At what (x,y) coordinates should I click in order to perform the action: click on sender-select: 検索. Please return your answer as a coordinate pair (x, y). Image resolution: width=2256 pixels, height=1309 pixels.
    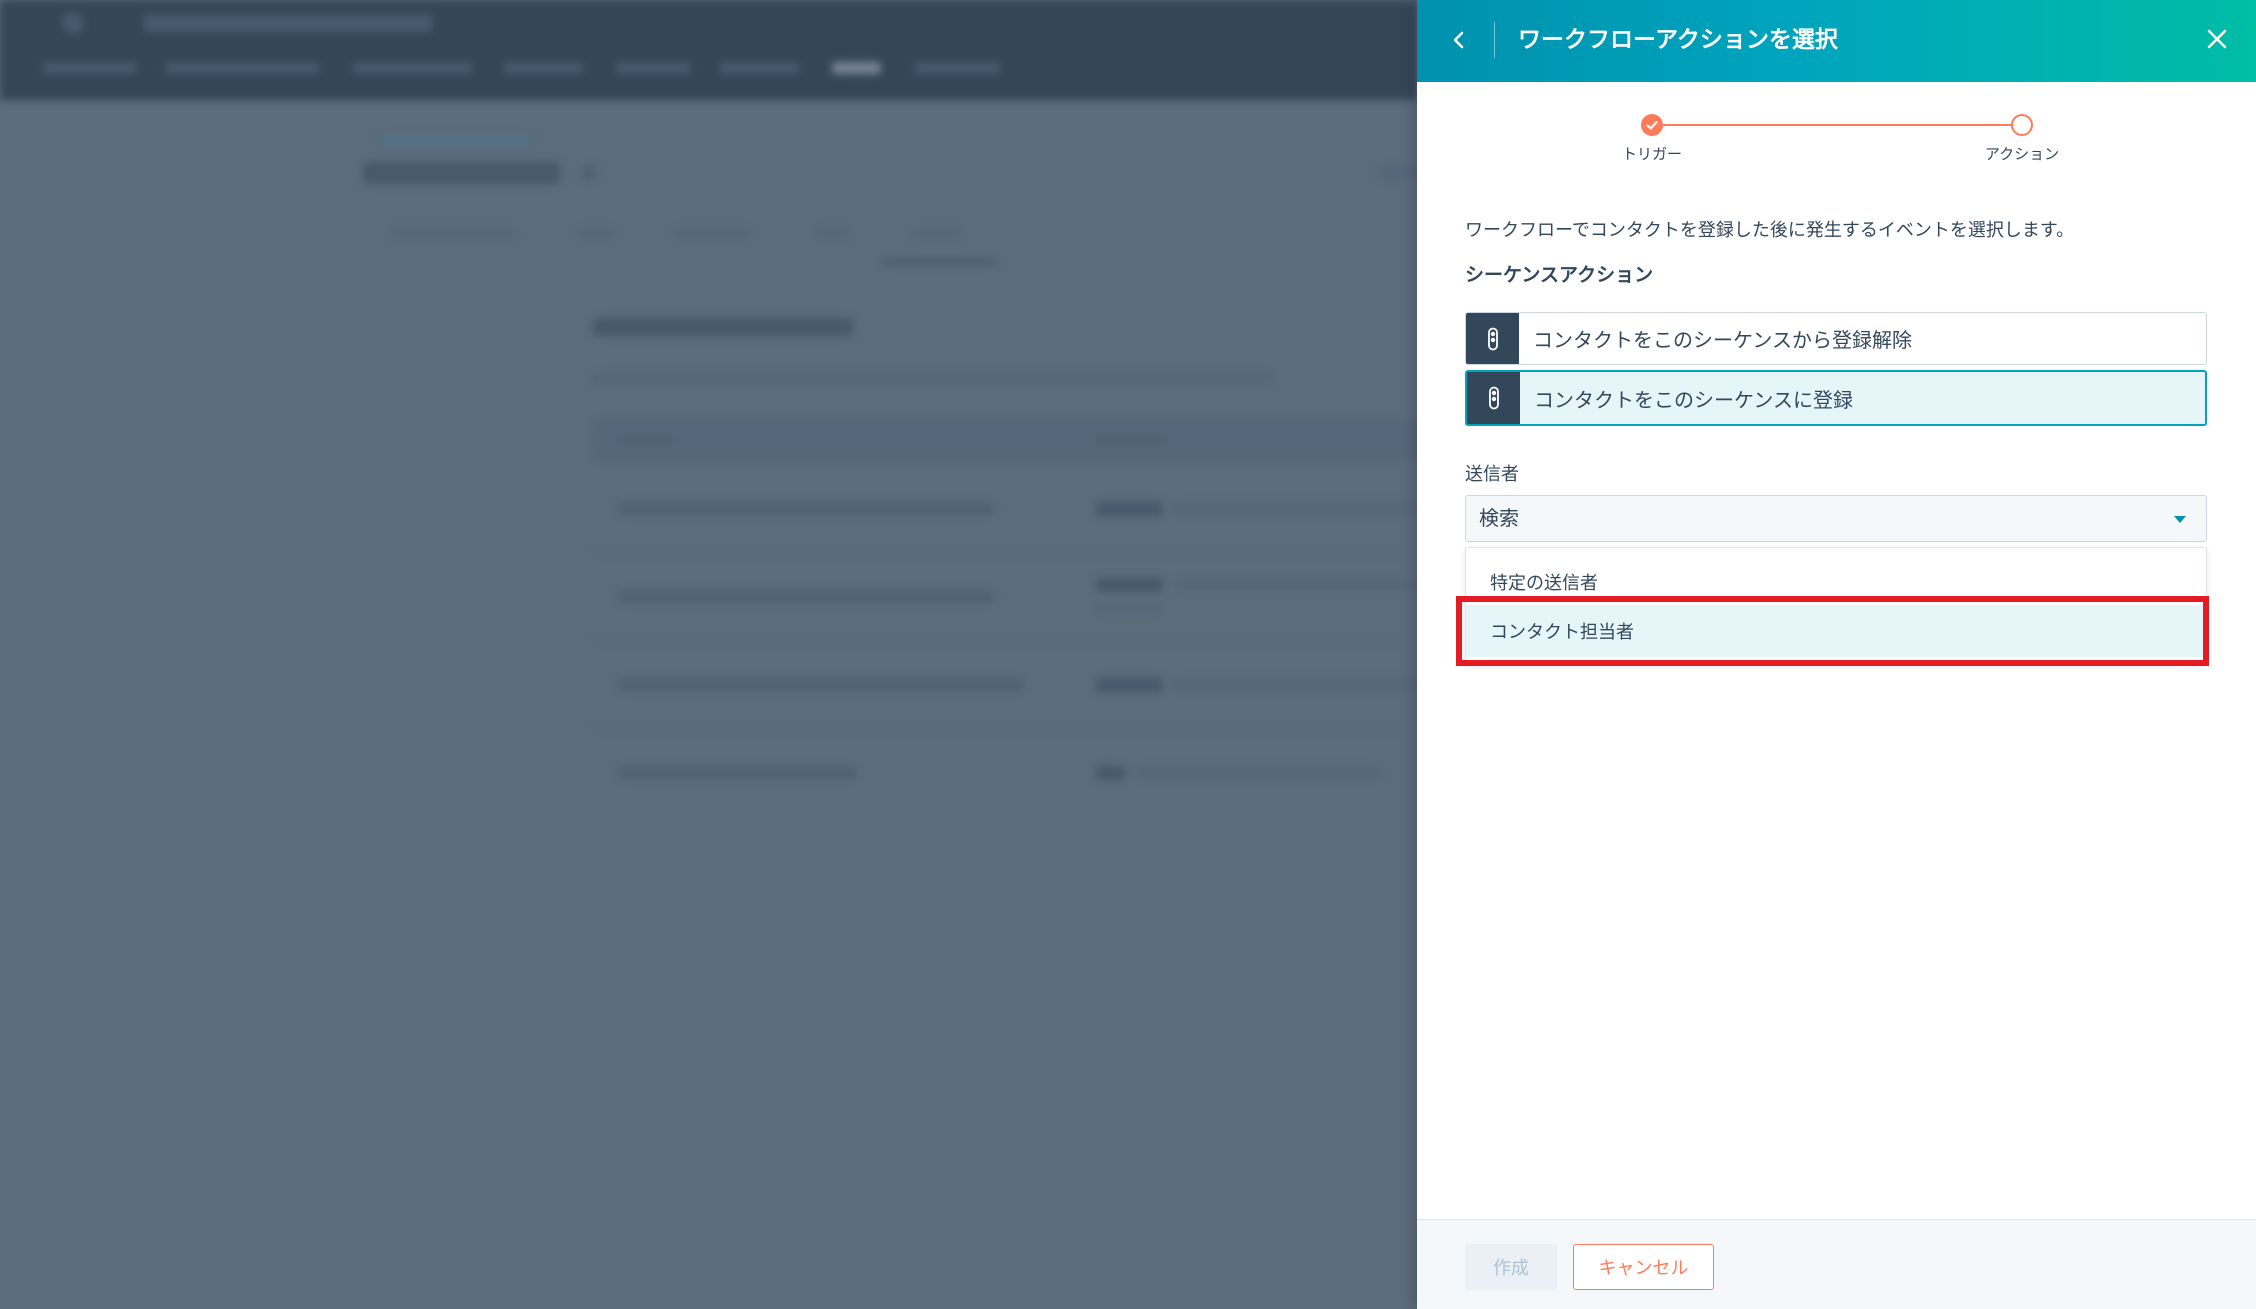
    Looking at the image, I should click on (1836, 518).